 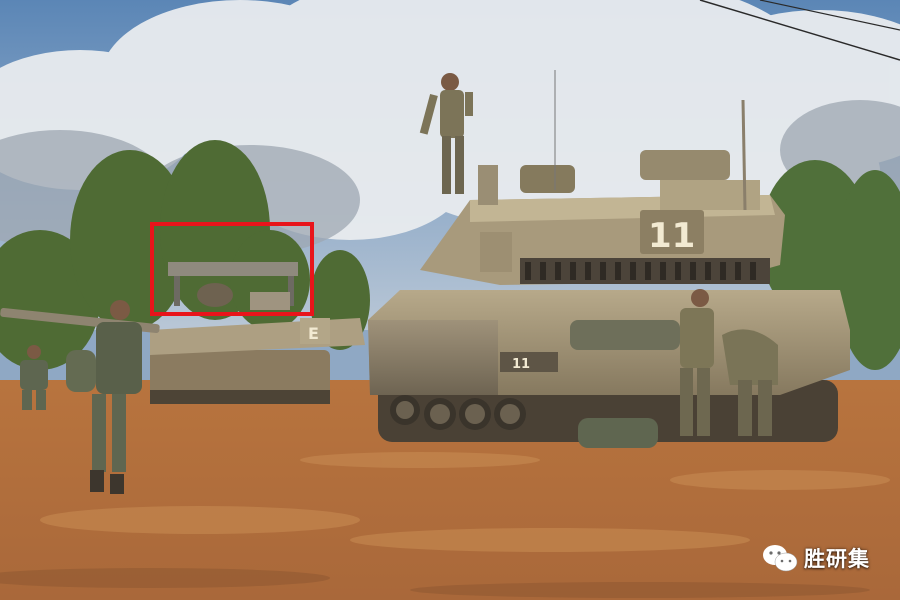 What do you see at coordinates (671, 236) in the screenshot?
I see `turret-marking: 11` at bounding box center [671, 236].